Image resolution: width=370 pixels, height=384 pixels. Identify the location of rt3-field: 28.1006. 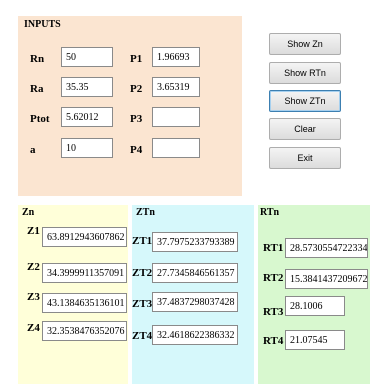
(315, 306).